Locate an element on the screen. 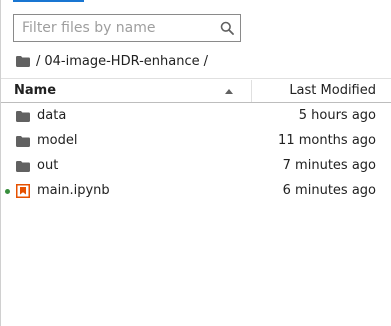 The width and height of the screenshot is (391, 326). column-resize-handle is located at coordinates (251, 91).